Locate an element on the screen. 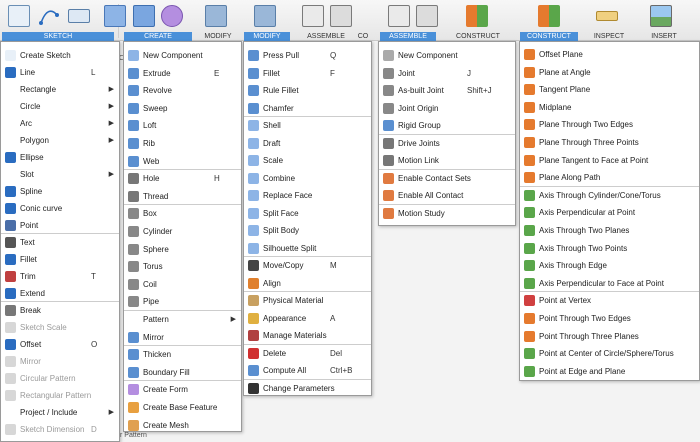  menu-item-boundary-fill: Boundary Fill is located at coordinates (182, 372).